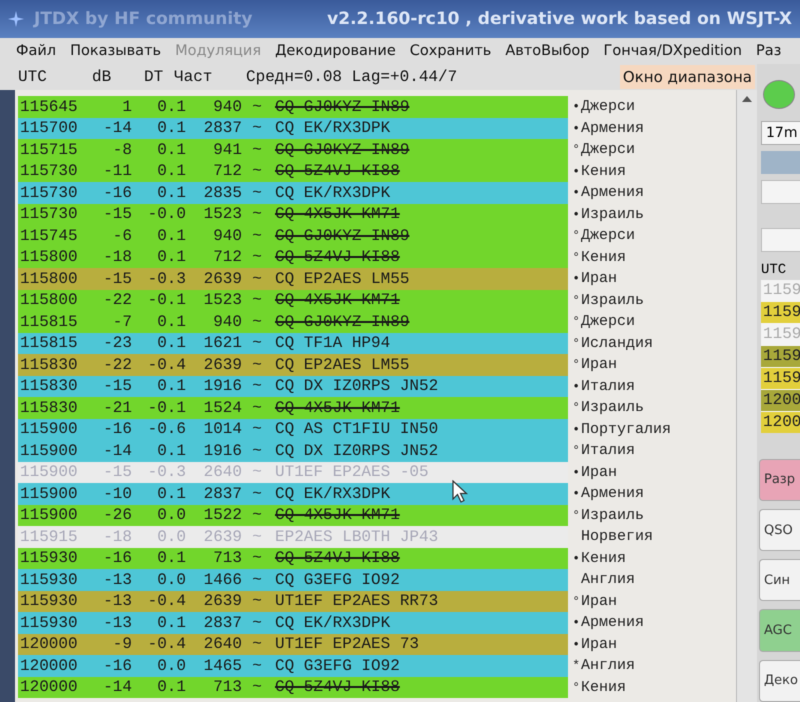 The height and width of the screenshot is (702, 800). Describe the element at coordinates (673, 51) in the screenshot. I see `menu-item: Гончая/DXpedition` at that location.